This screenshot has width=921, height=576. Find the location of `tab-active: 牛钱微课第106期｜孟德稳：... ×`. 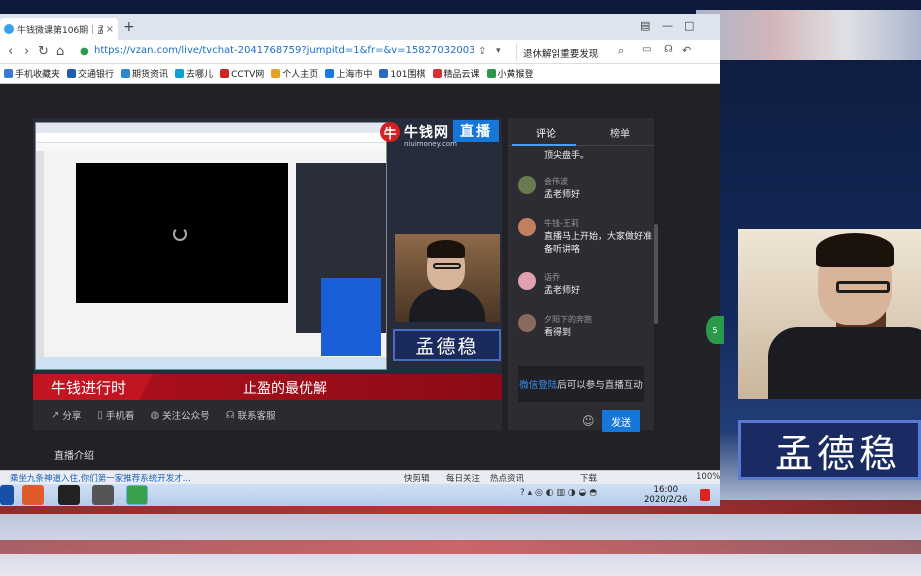

tab-active: 牛钱微课第106期｜孟德稳：... × is located at coordinates (59, 29).